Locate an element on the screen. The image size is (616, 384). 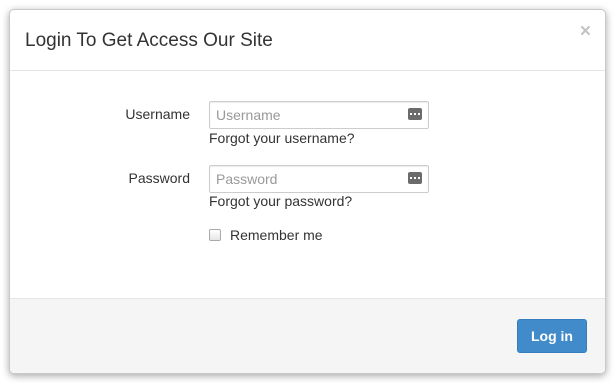
username-field is located at coordinates (319, 115).